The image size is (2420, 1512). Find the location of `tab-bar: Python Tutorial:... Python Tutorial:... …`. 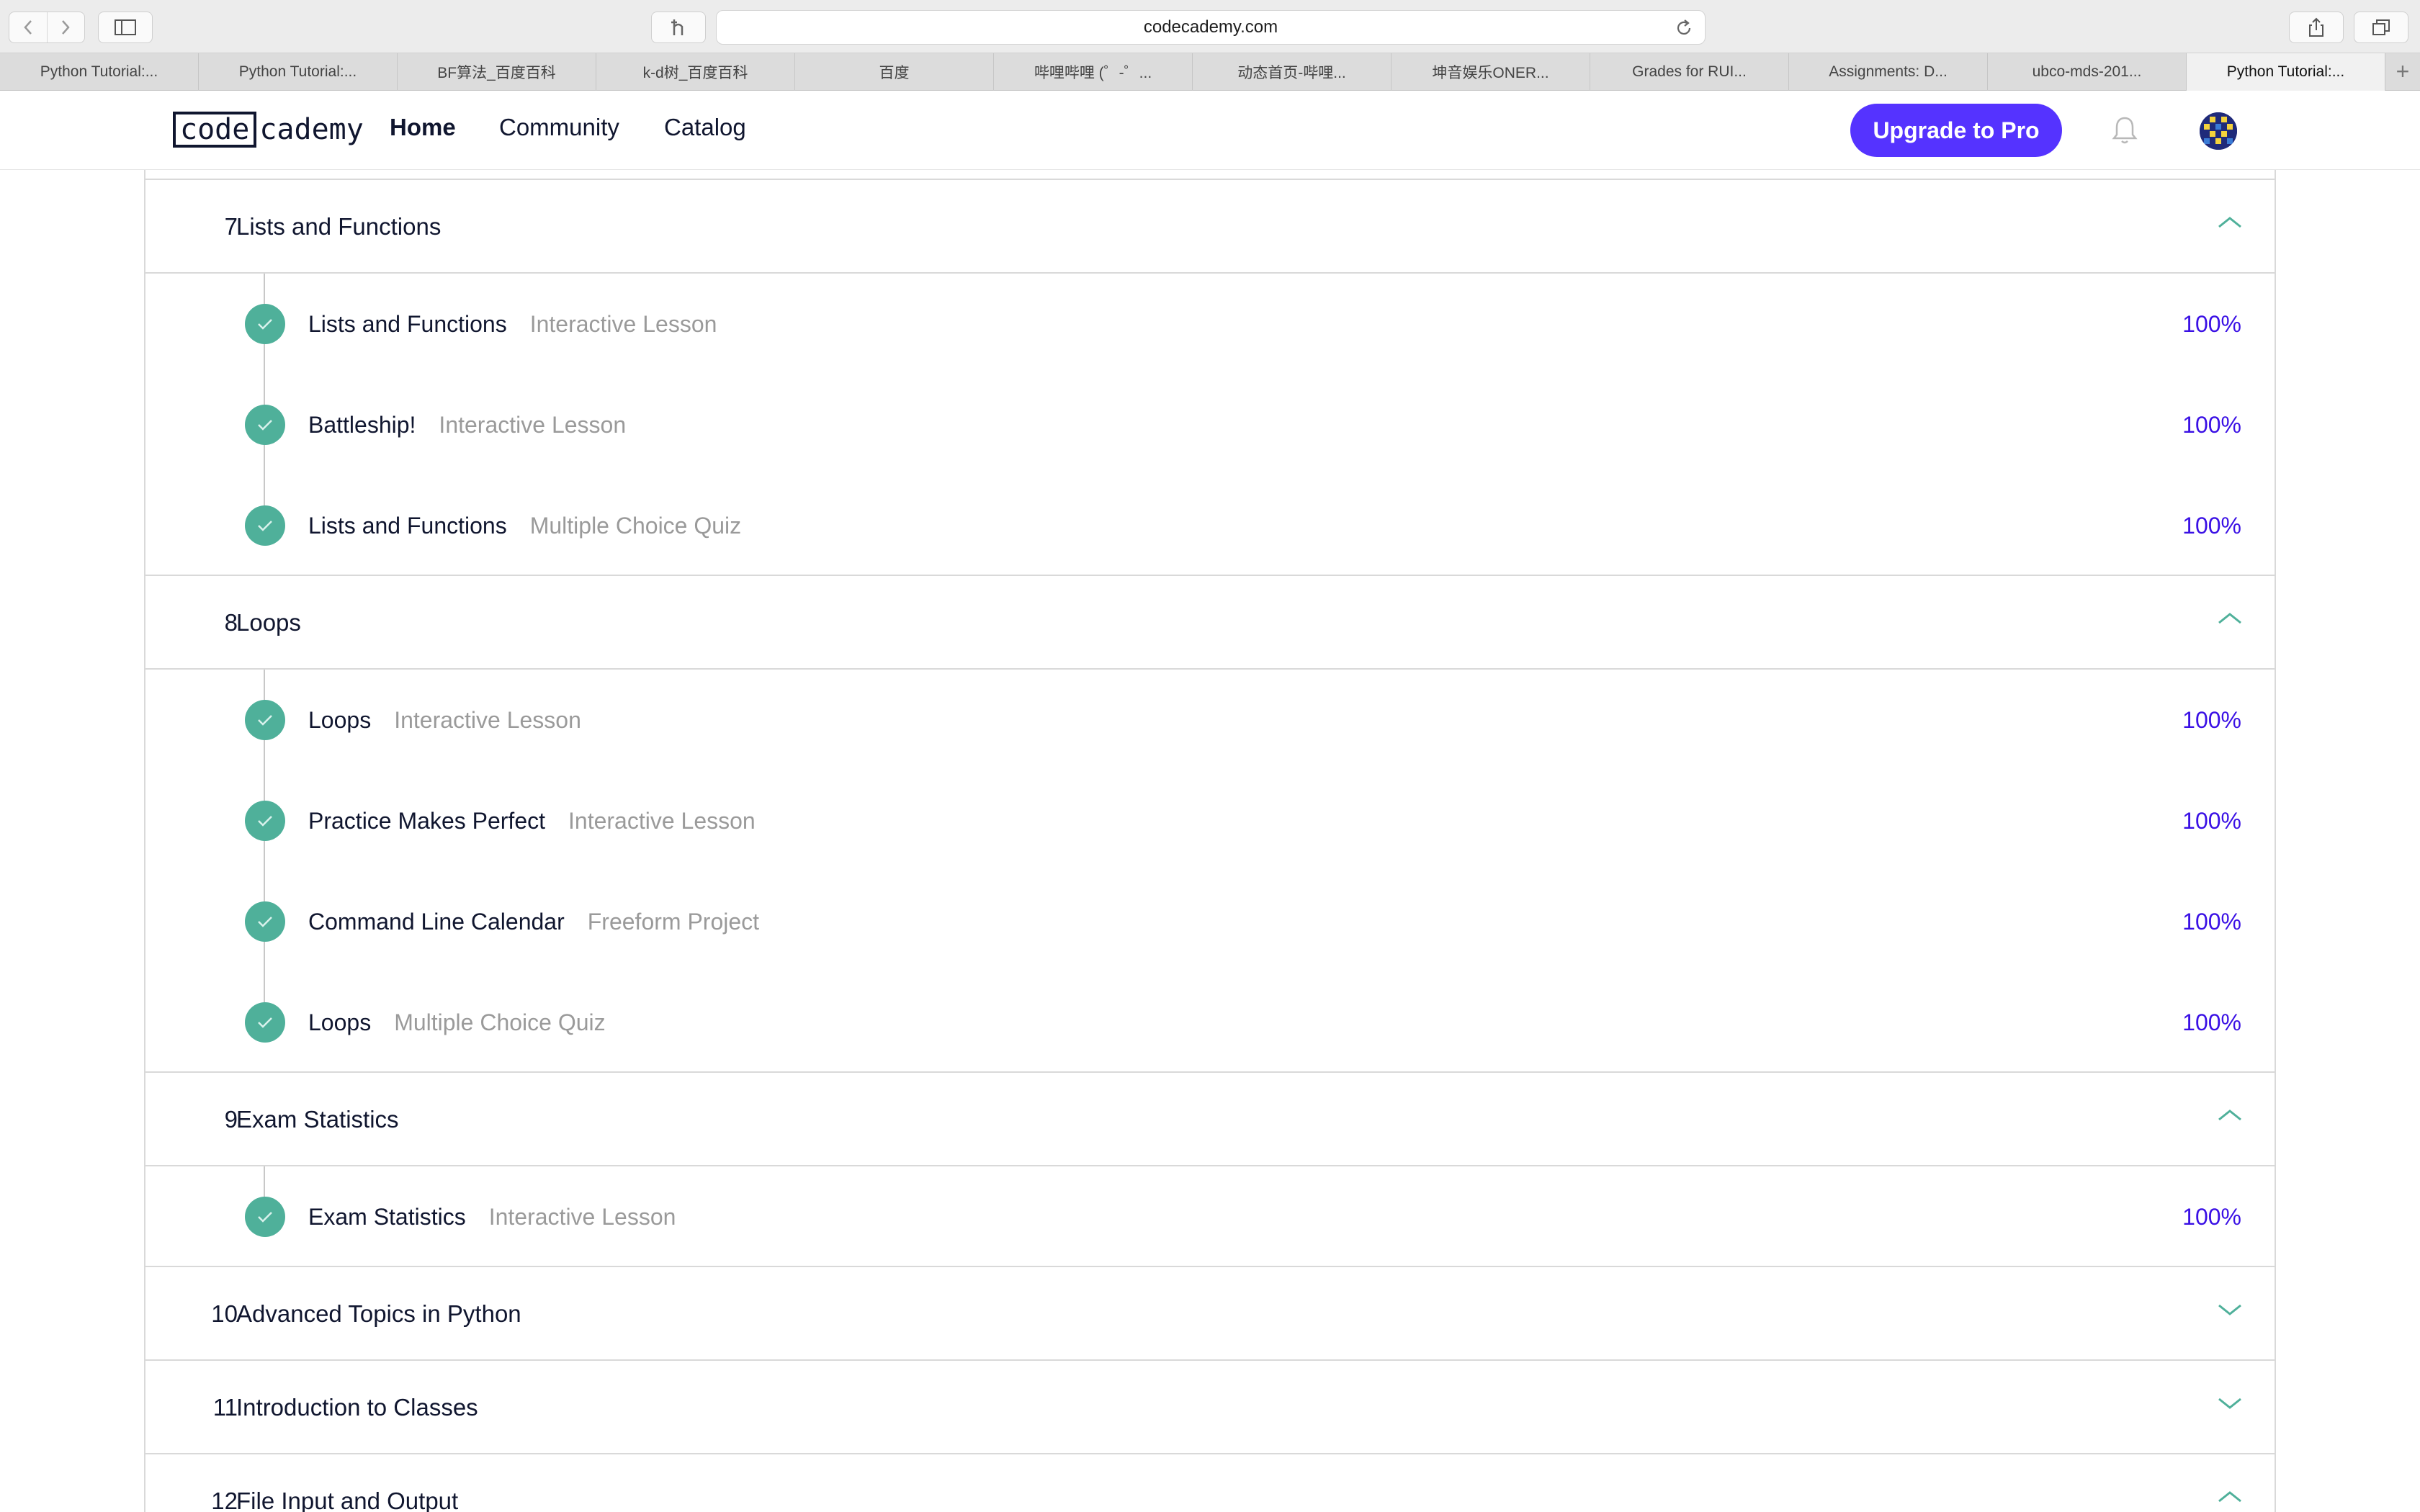

tab-bar: Python Tutorial:... Python Tutorial:... … is located at coordinates (1210, 72).